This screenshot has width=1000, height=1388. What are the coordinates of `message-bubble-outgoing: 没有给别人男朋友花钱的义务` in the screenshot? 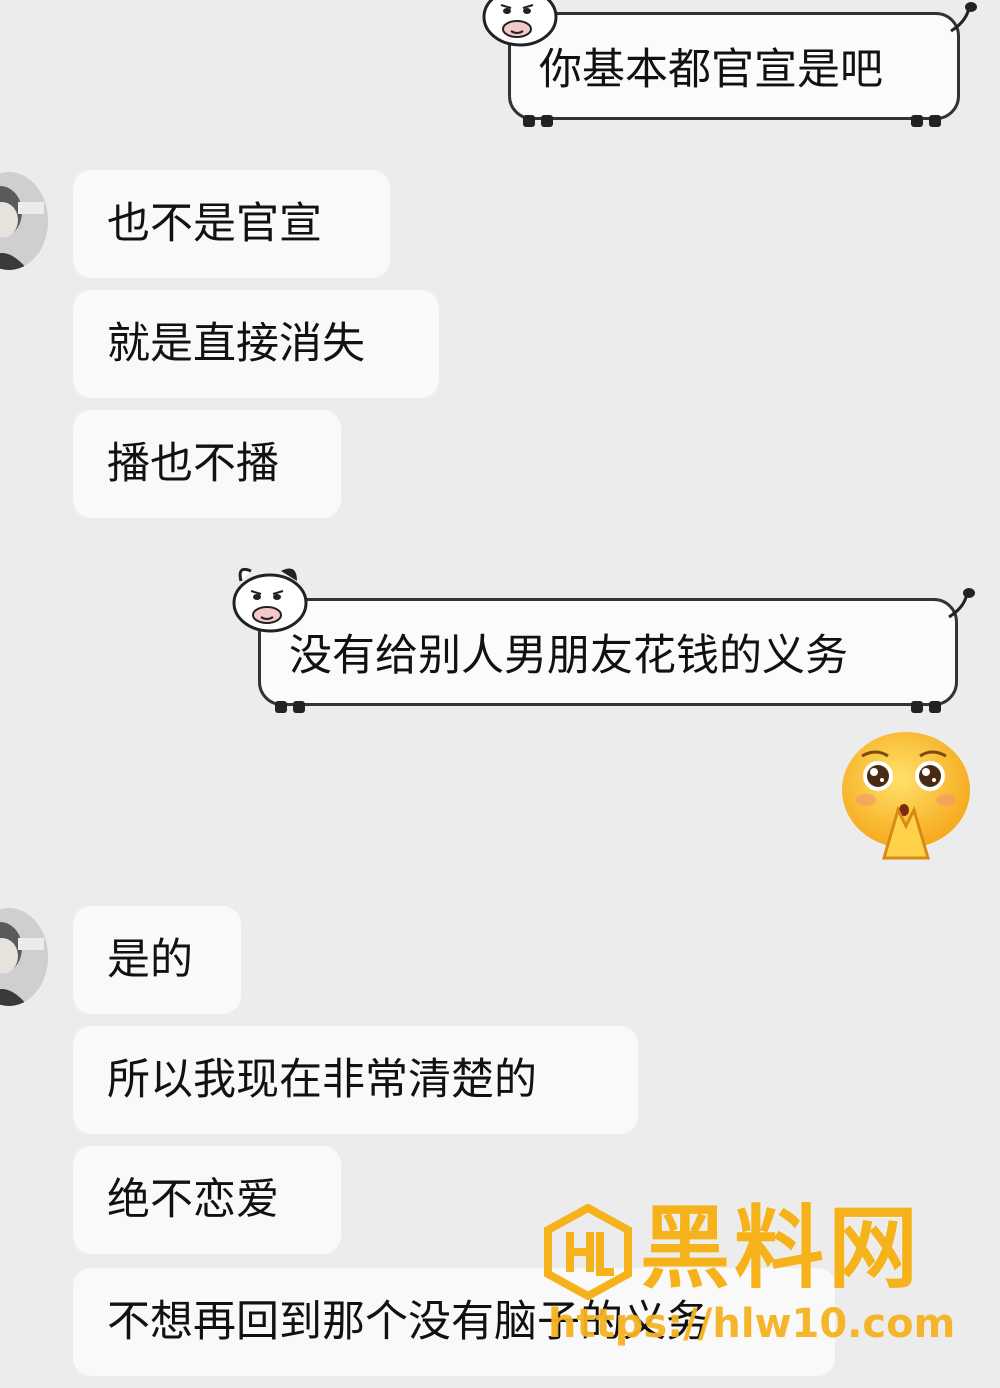 It's located at (603, 640).